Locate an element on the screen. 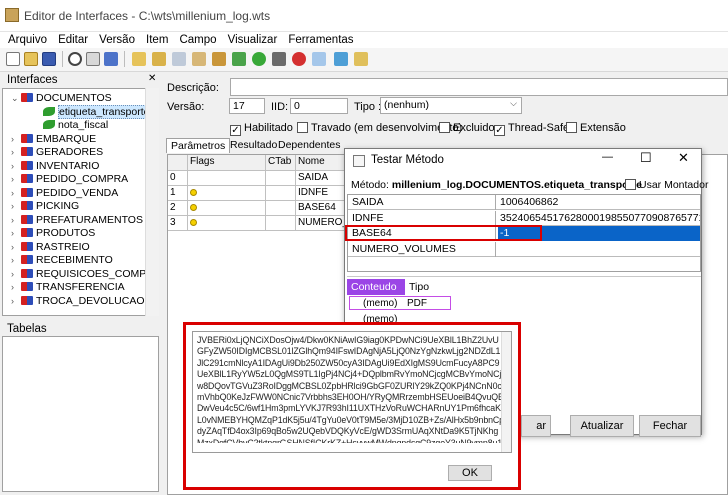 This screenshot has height=495, width=728. menu-arquivo: Arquivo is located at coordinates (27, 40).